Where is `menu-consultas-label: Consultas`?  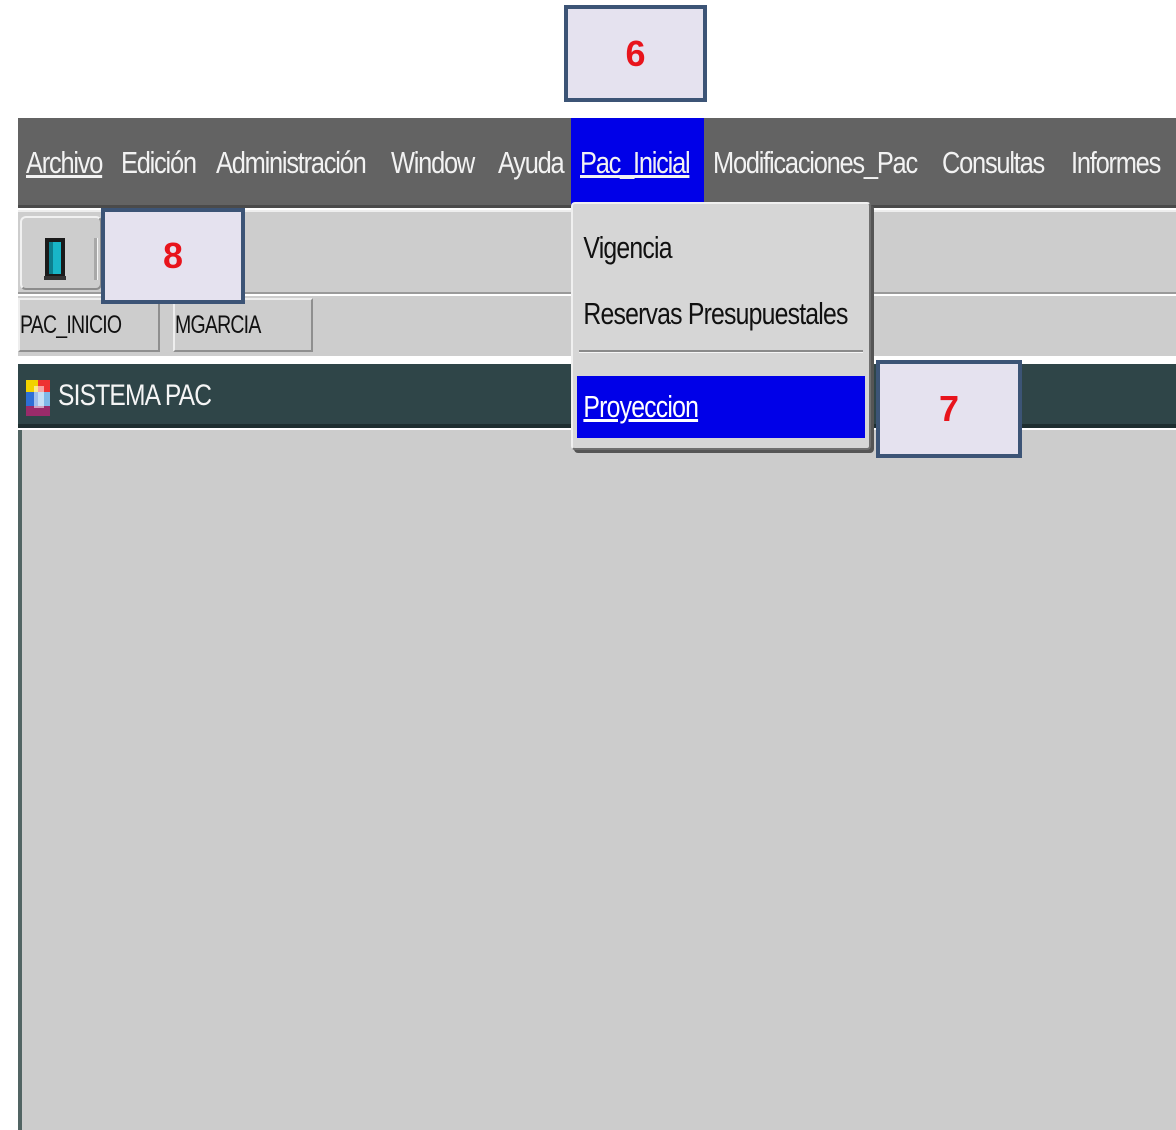
menu-consultas-label: Consultas is located at coordinates (993, 162).